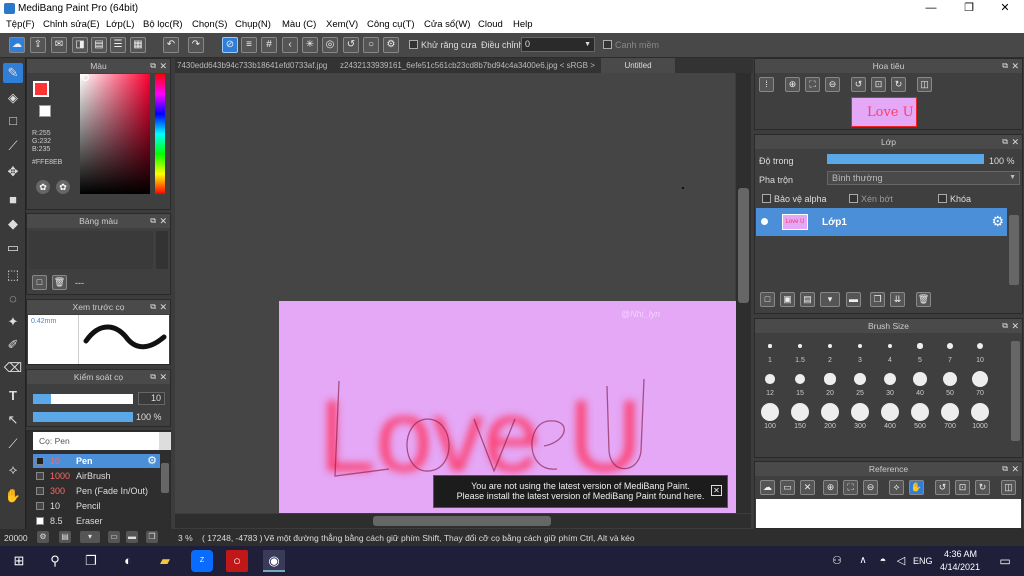  Describe the element at coordinates (13, 444) in the screenshot. I see `divide-tool-icon: ⟋` at that location.